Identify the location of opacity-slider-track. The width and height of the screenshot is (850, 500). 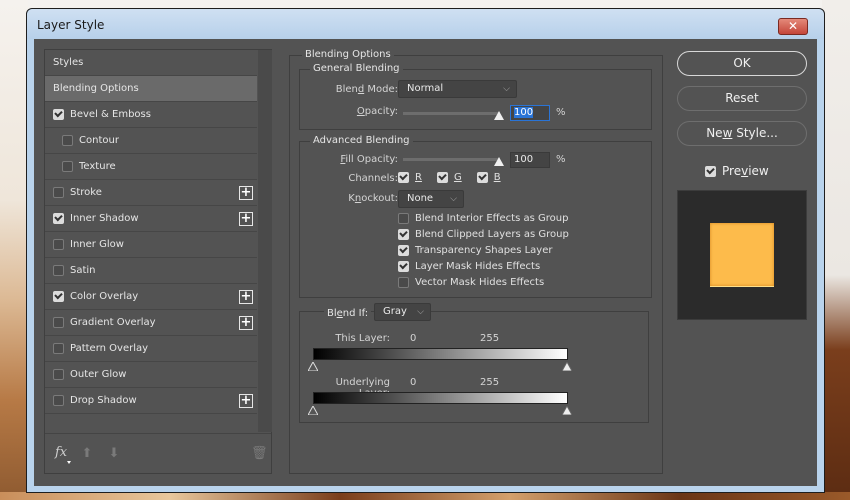
(451, 113).